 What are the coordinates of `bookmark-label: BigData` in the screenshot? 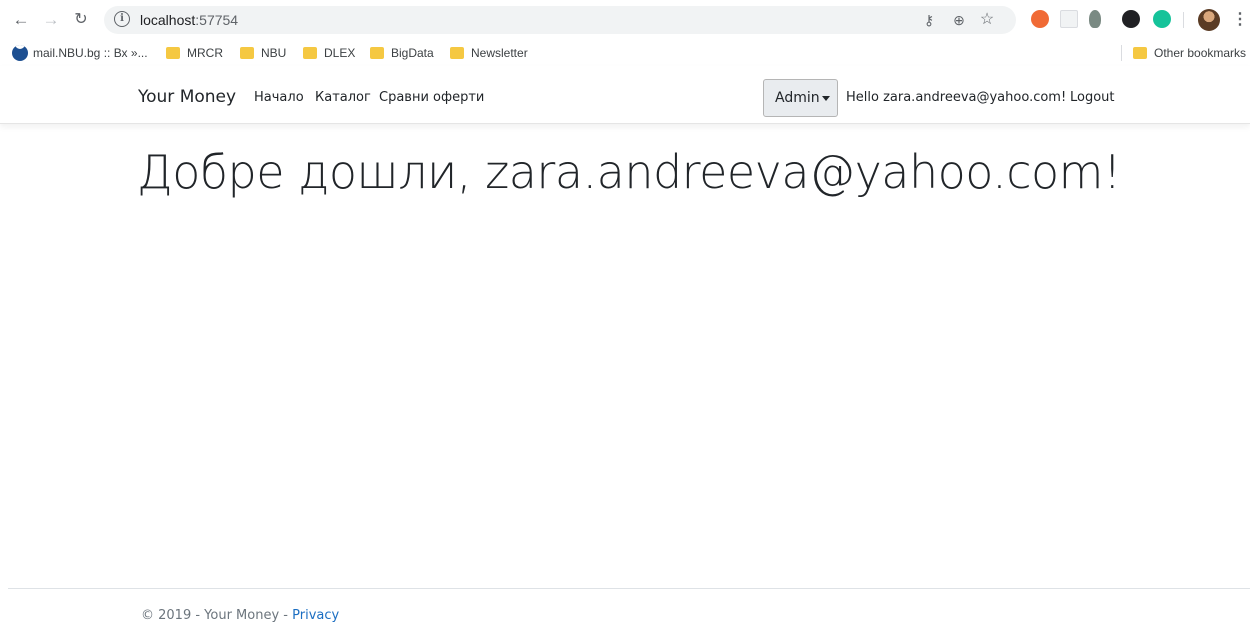 It's located at (412, 53).